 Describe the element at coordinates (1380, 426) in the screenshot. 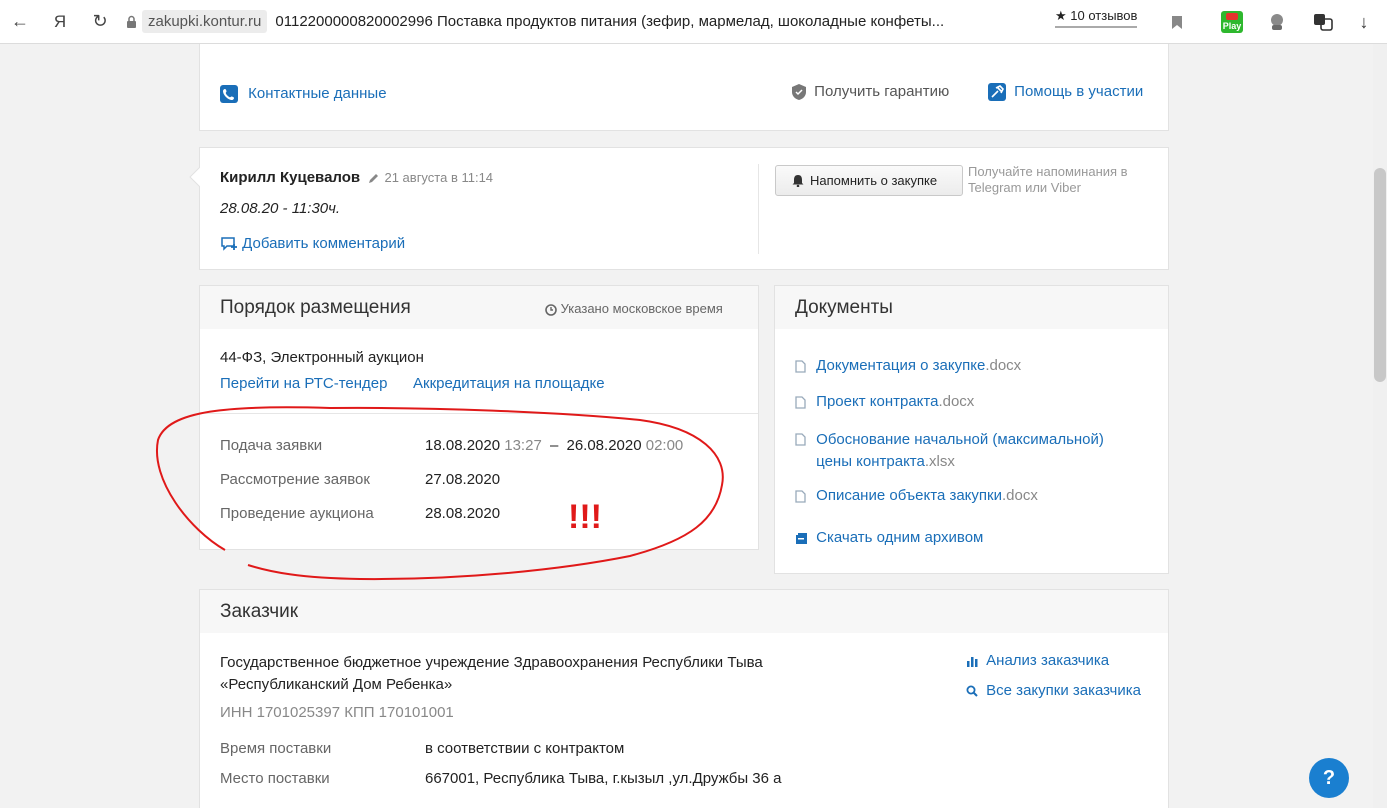

I see `scrollbar-track` at that location.